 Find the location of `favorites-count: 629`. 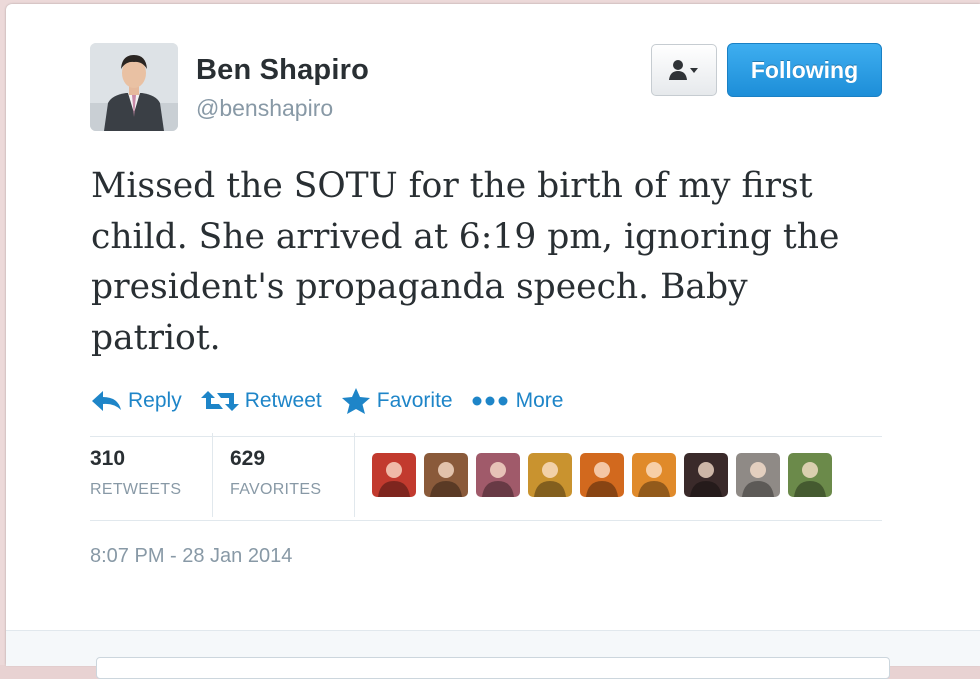

favorites-count: 629 is located at coordinates (248, 458).